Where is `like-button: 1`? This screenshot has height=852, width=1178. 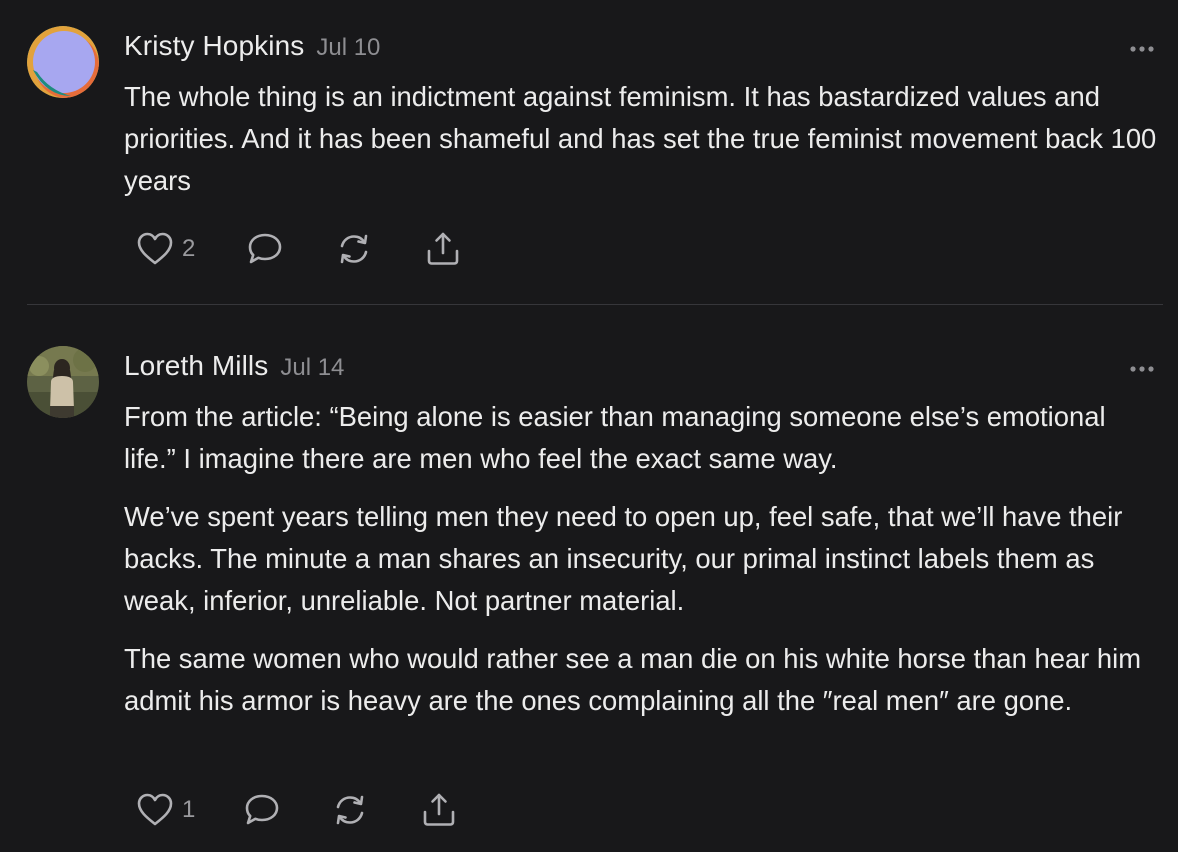 like-button: 1 is located at coordinates (165, 810).